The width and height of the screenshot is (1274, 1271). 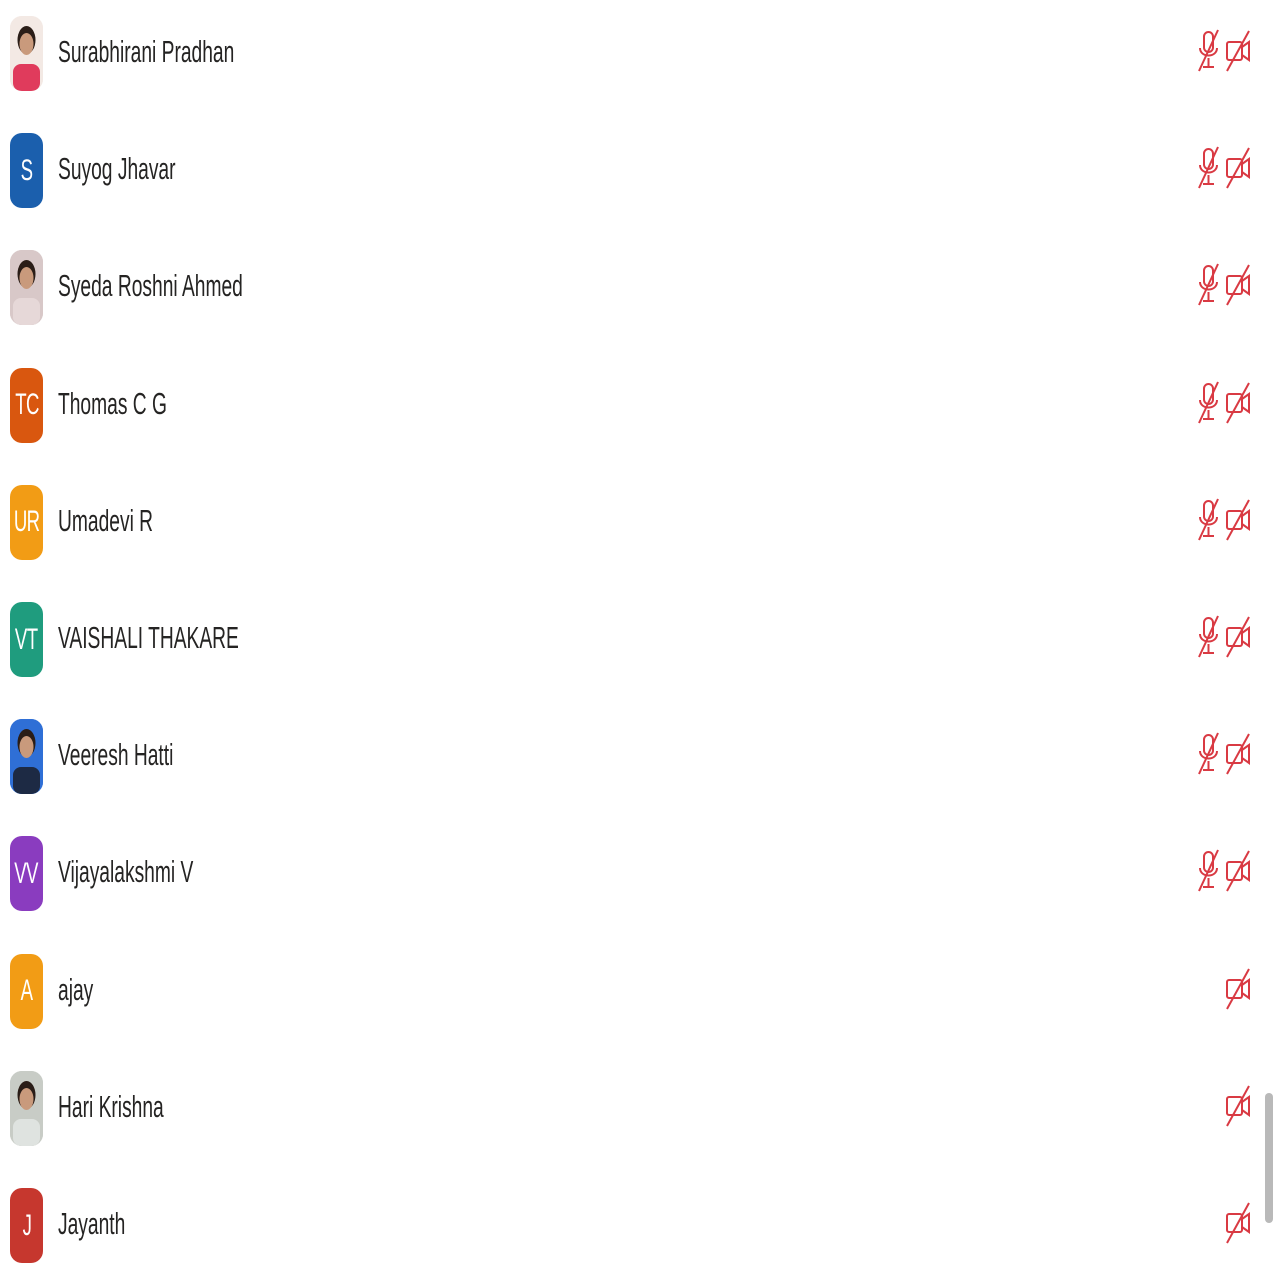 What do you see at coordinates (631, 58) in the screenshot?
I see `participant-row: Surabhirani Pradhan` at bounding box center [631, 58].